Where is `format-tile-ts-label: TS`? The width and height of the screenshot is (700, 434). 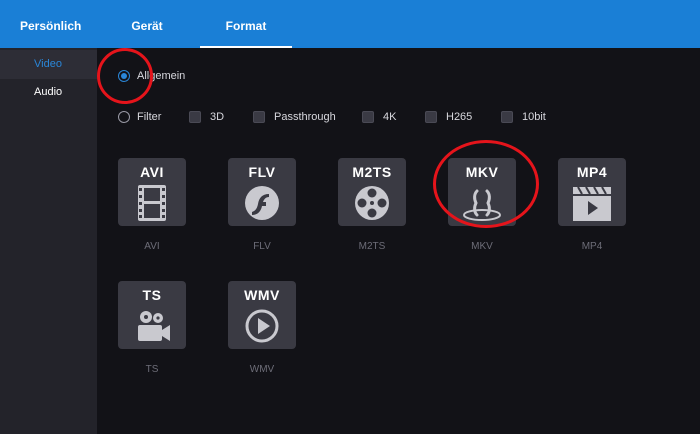
format-tile-ts-label: TS is located at coordinates (152, 295).